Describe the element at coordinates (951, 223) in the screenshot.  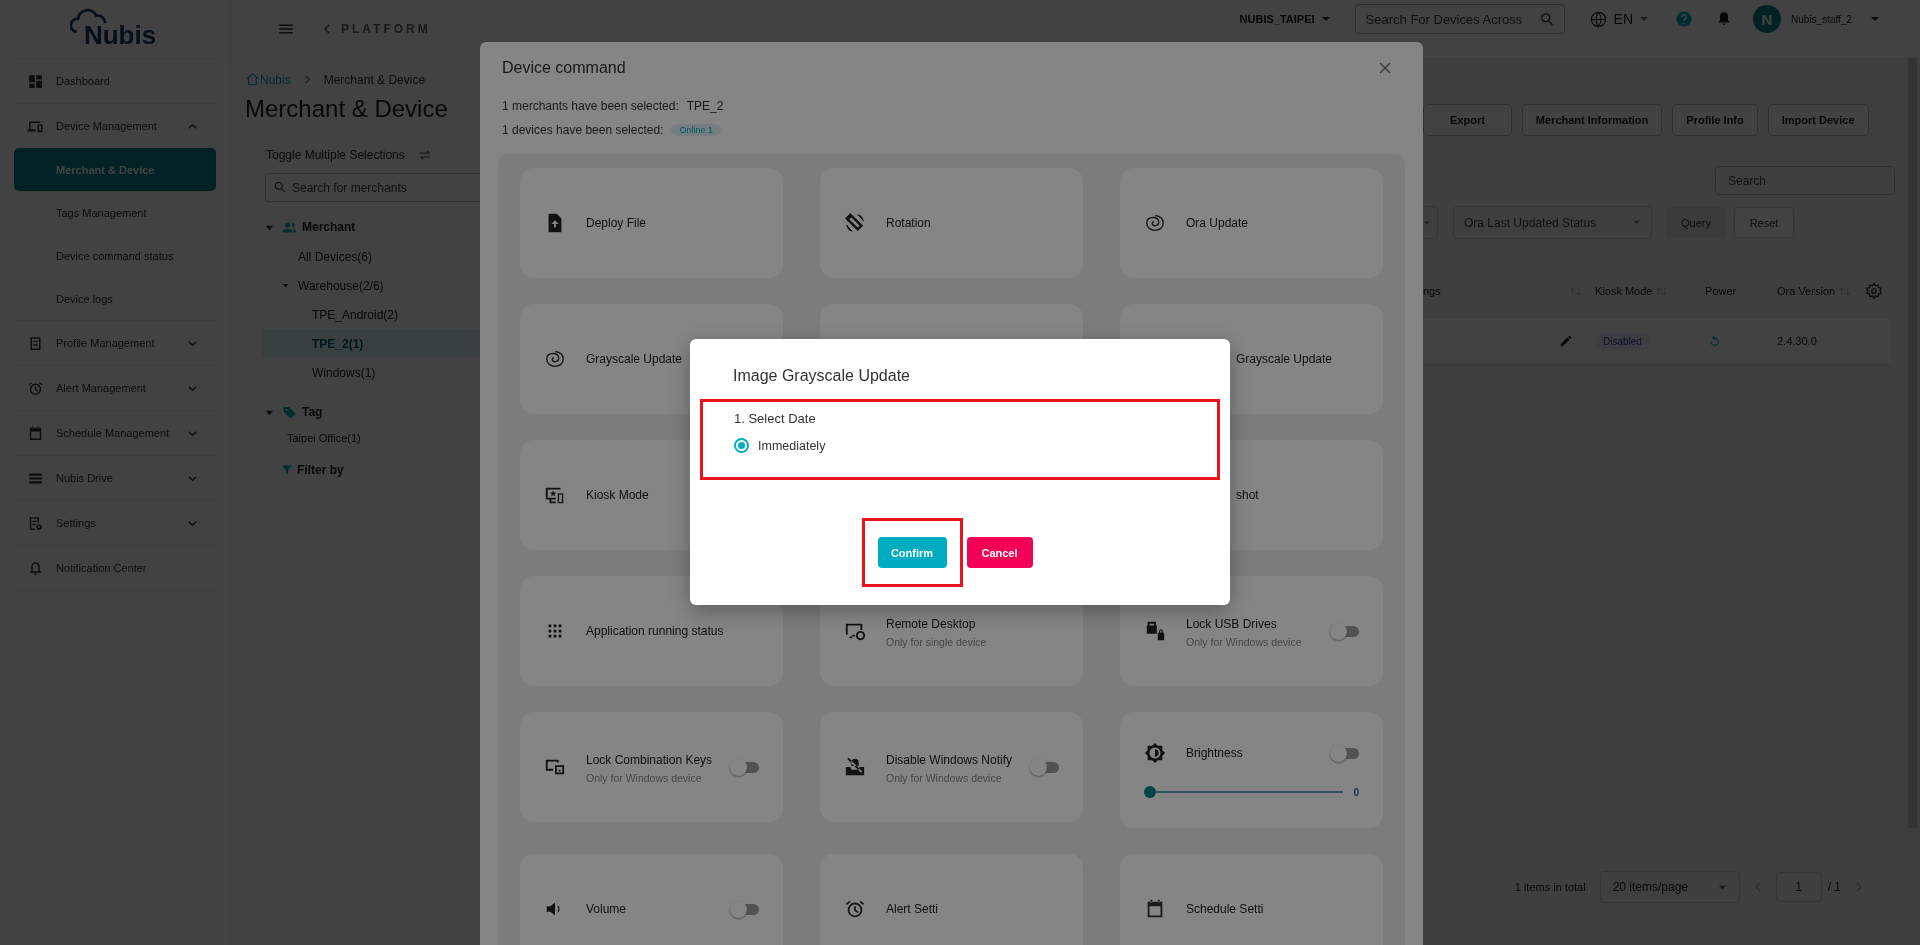
I see `command-card: Rotation` at that location.